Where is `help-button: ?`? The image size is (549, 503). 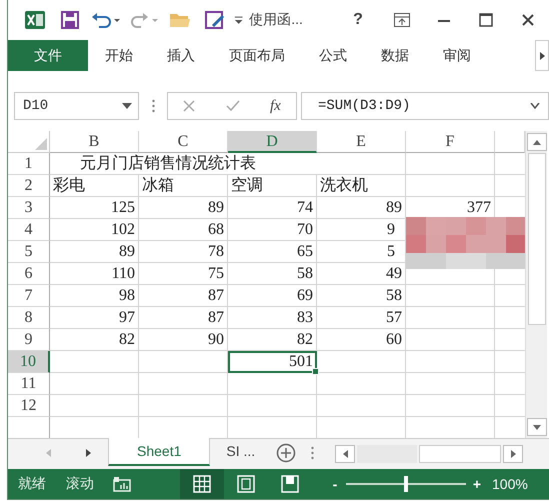 help-button: ? is located at coordinates (358, 19).